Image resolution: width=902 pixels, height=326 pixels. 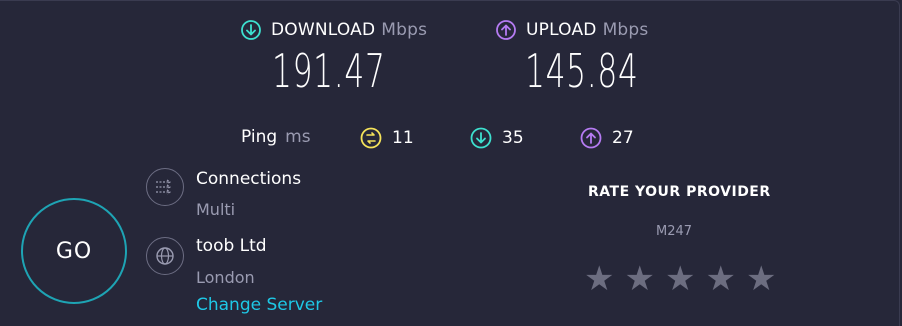 I want to click on upload-speed-value: 145.84, so click(x=582, y=71).